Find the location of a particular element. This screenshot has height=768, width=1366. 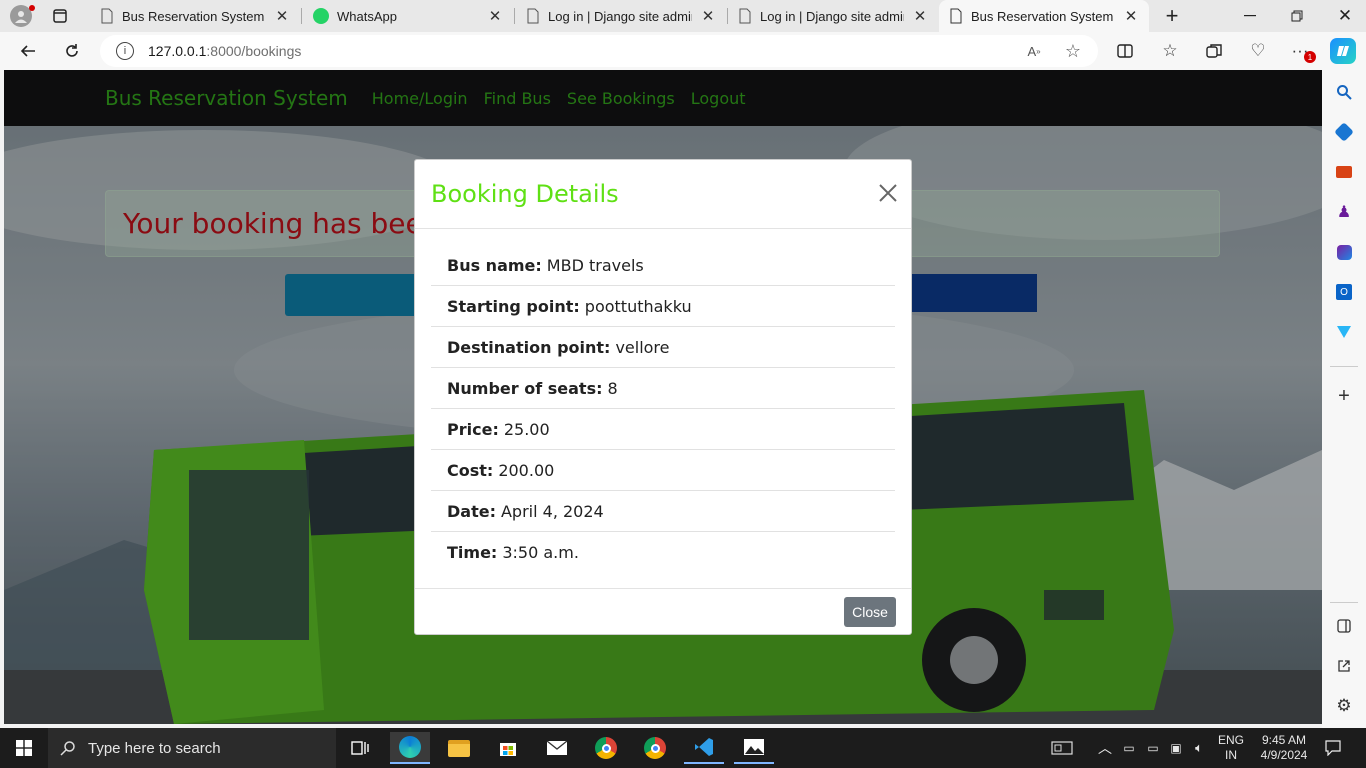

detail-row-time: Time: 3:50 a.m. is located at coordinates (663, 552).